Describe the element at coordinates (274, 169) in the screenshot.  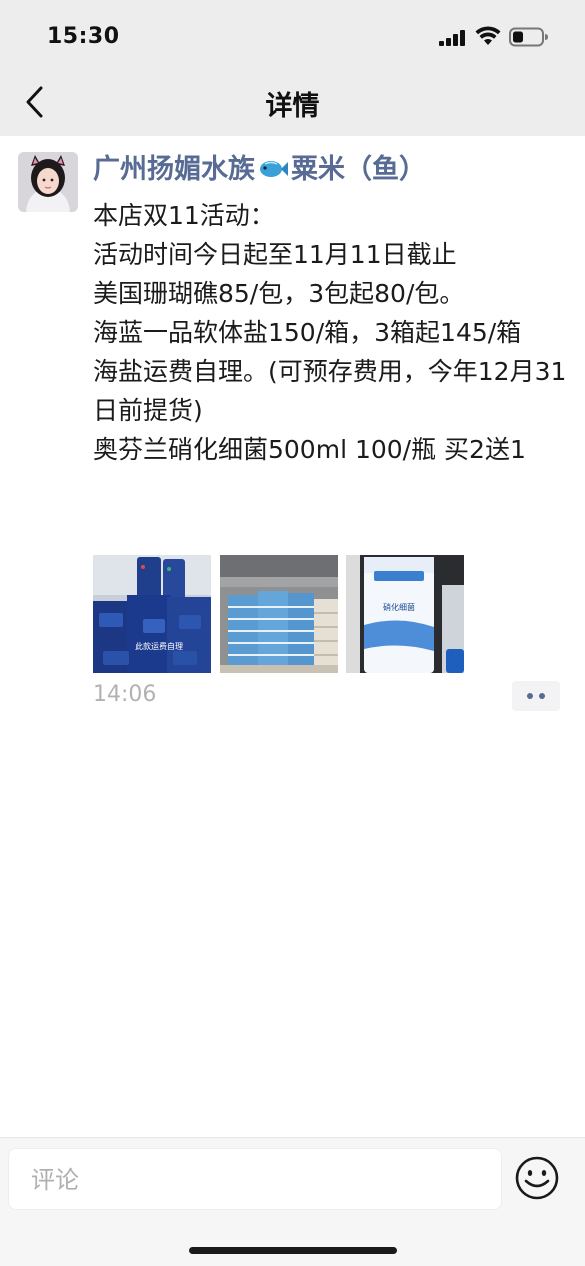
I see `fish-icon` at that location.